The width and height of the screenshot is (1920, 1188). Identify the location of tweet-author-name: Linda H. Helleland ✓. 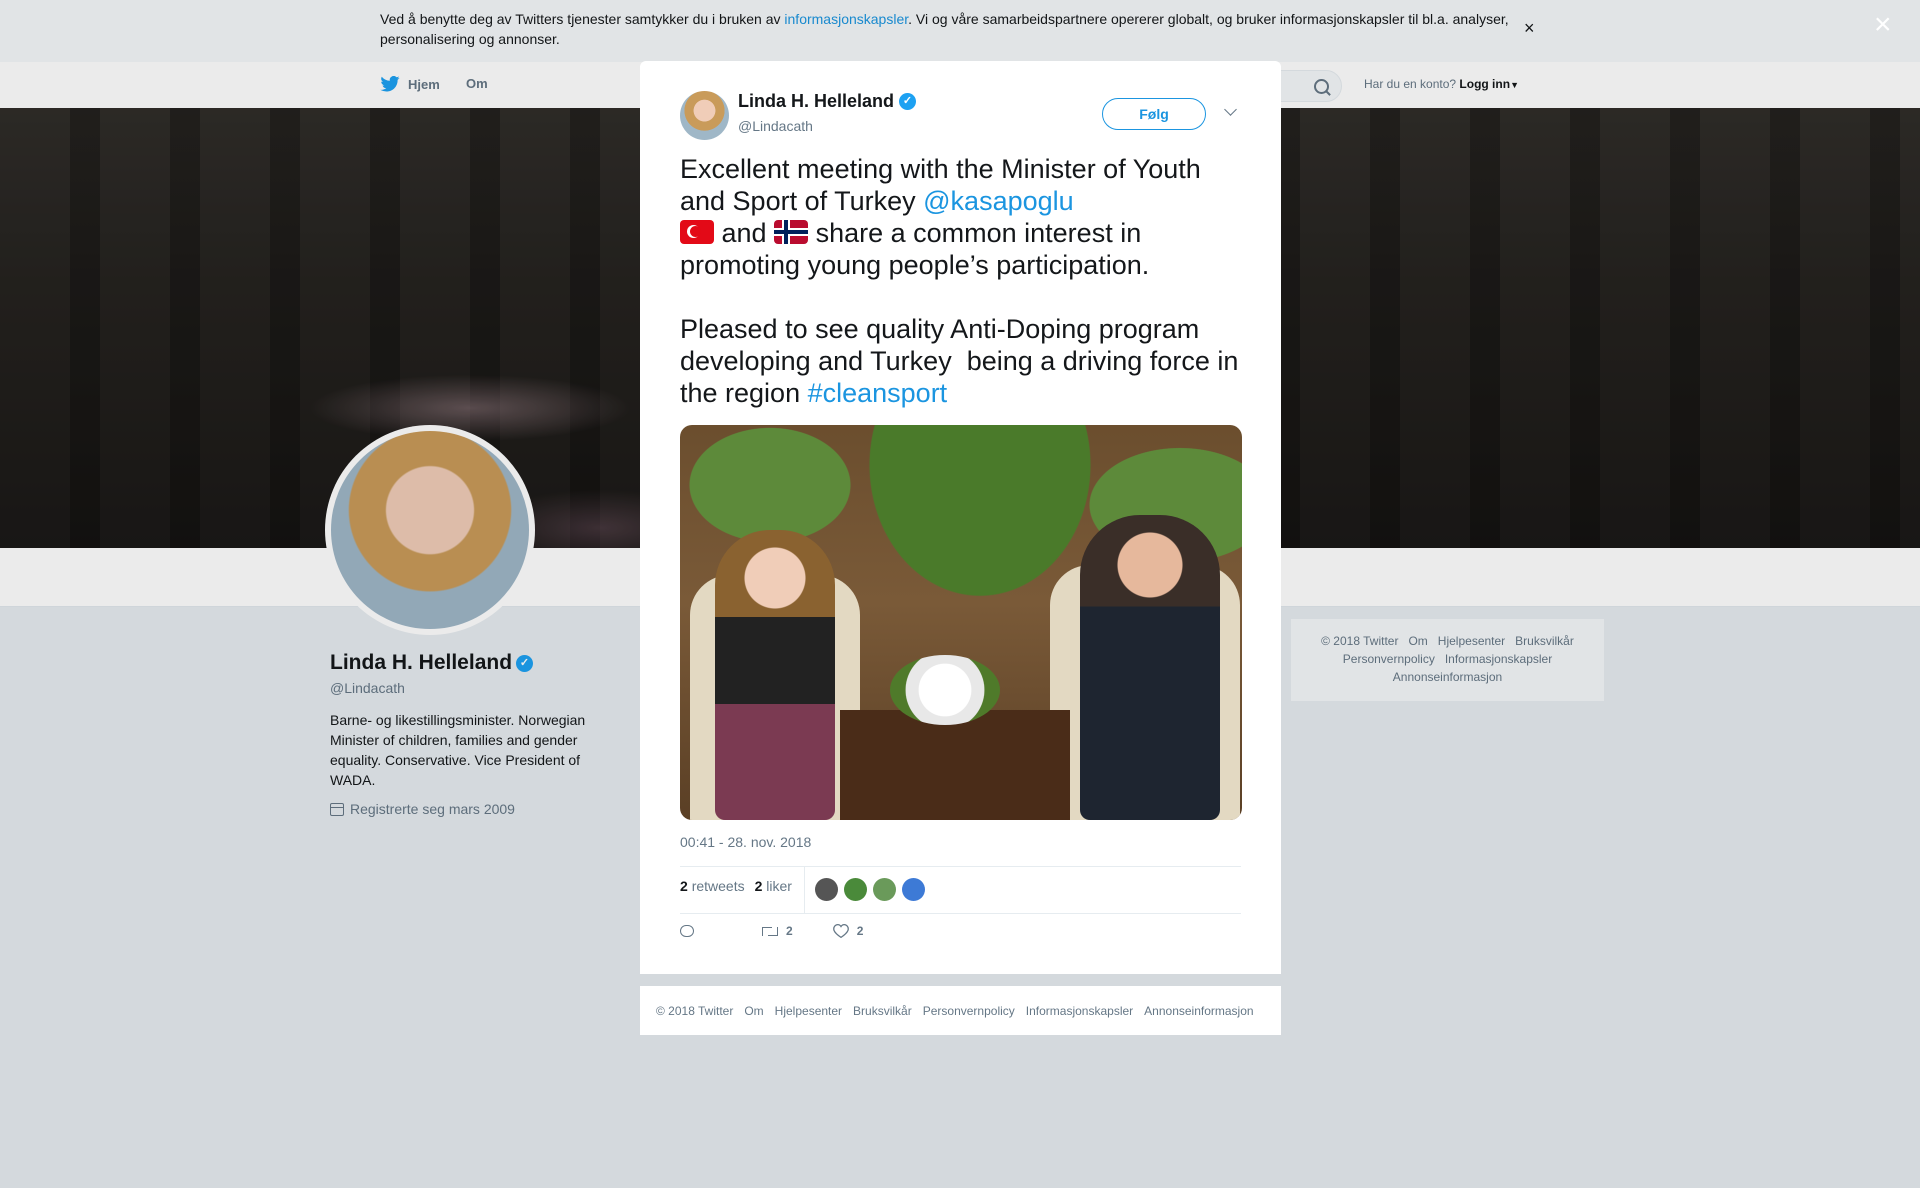
(827, 101).